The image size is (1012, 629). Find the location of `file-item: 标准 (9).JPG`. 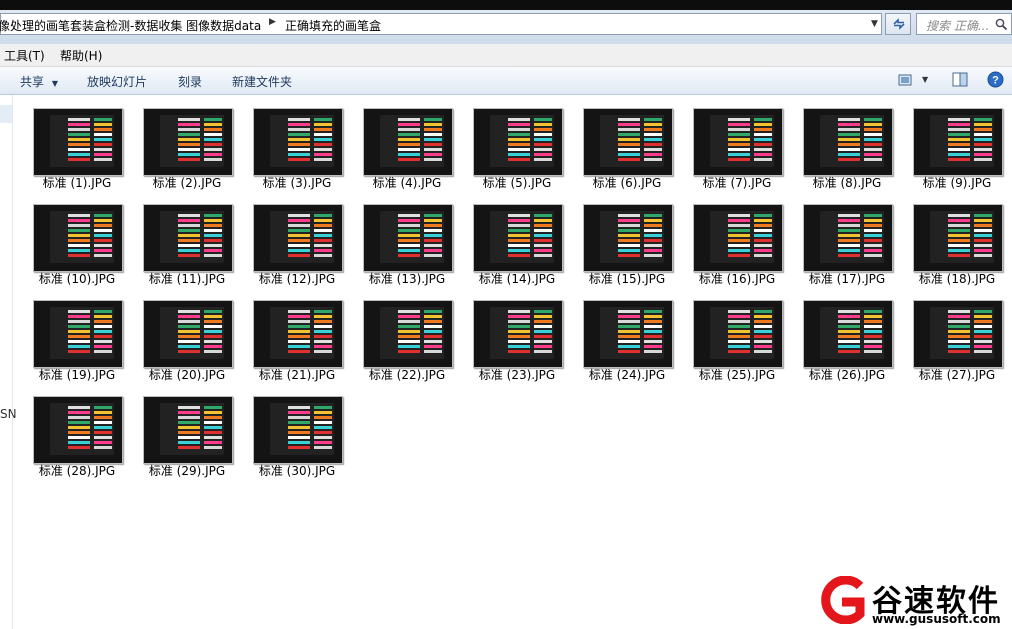

file-item: 标准 (9).JPG is located at coordinates (957, 146).